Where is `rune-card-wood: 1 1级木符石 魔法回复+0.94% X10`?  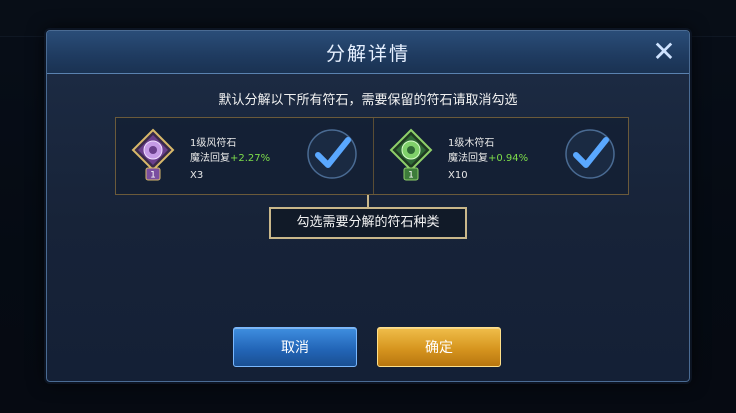
rune-card-wood: 1 1级木符石 魔法回复+0.94% X10 is located at coordinates (501, 156).